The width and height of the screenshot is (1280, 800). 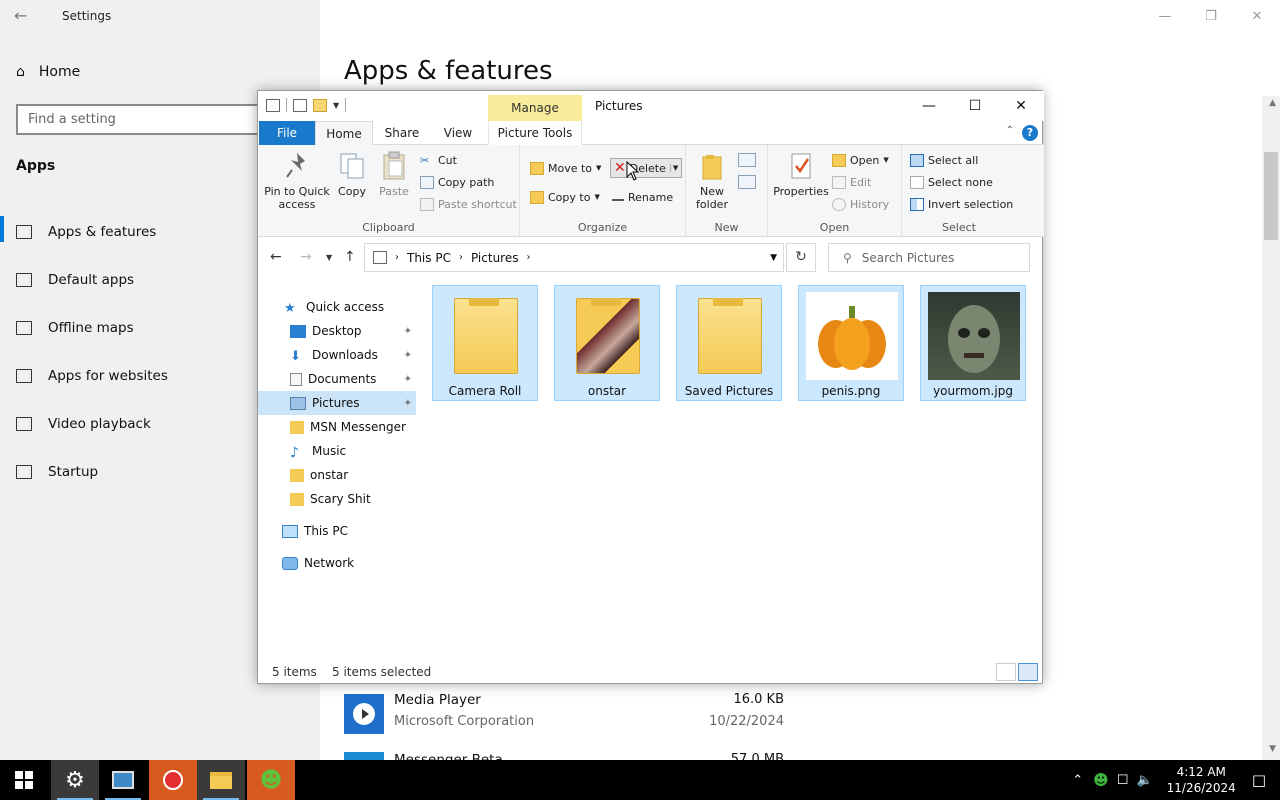 What do you see at coordinates (407, 379) in the screenshot?
I see `pin-icon: ✦` at bounding box center [407, 379].